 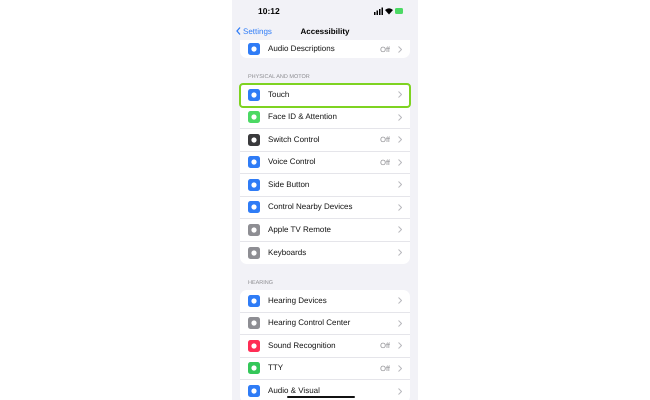 What do you see at coordinates (287, 252) in the screenshot?
I see `row-label: Keyboards` at bounding box center [287, 252].